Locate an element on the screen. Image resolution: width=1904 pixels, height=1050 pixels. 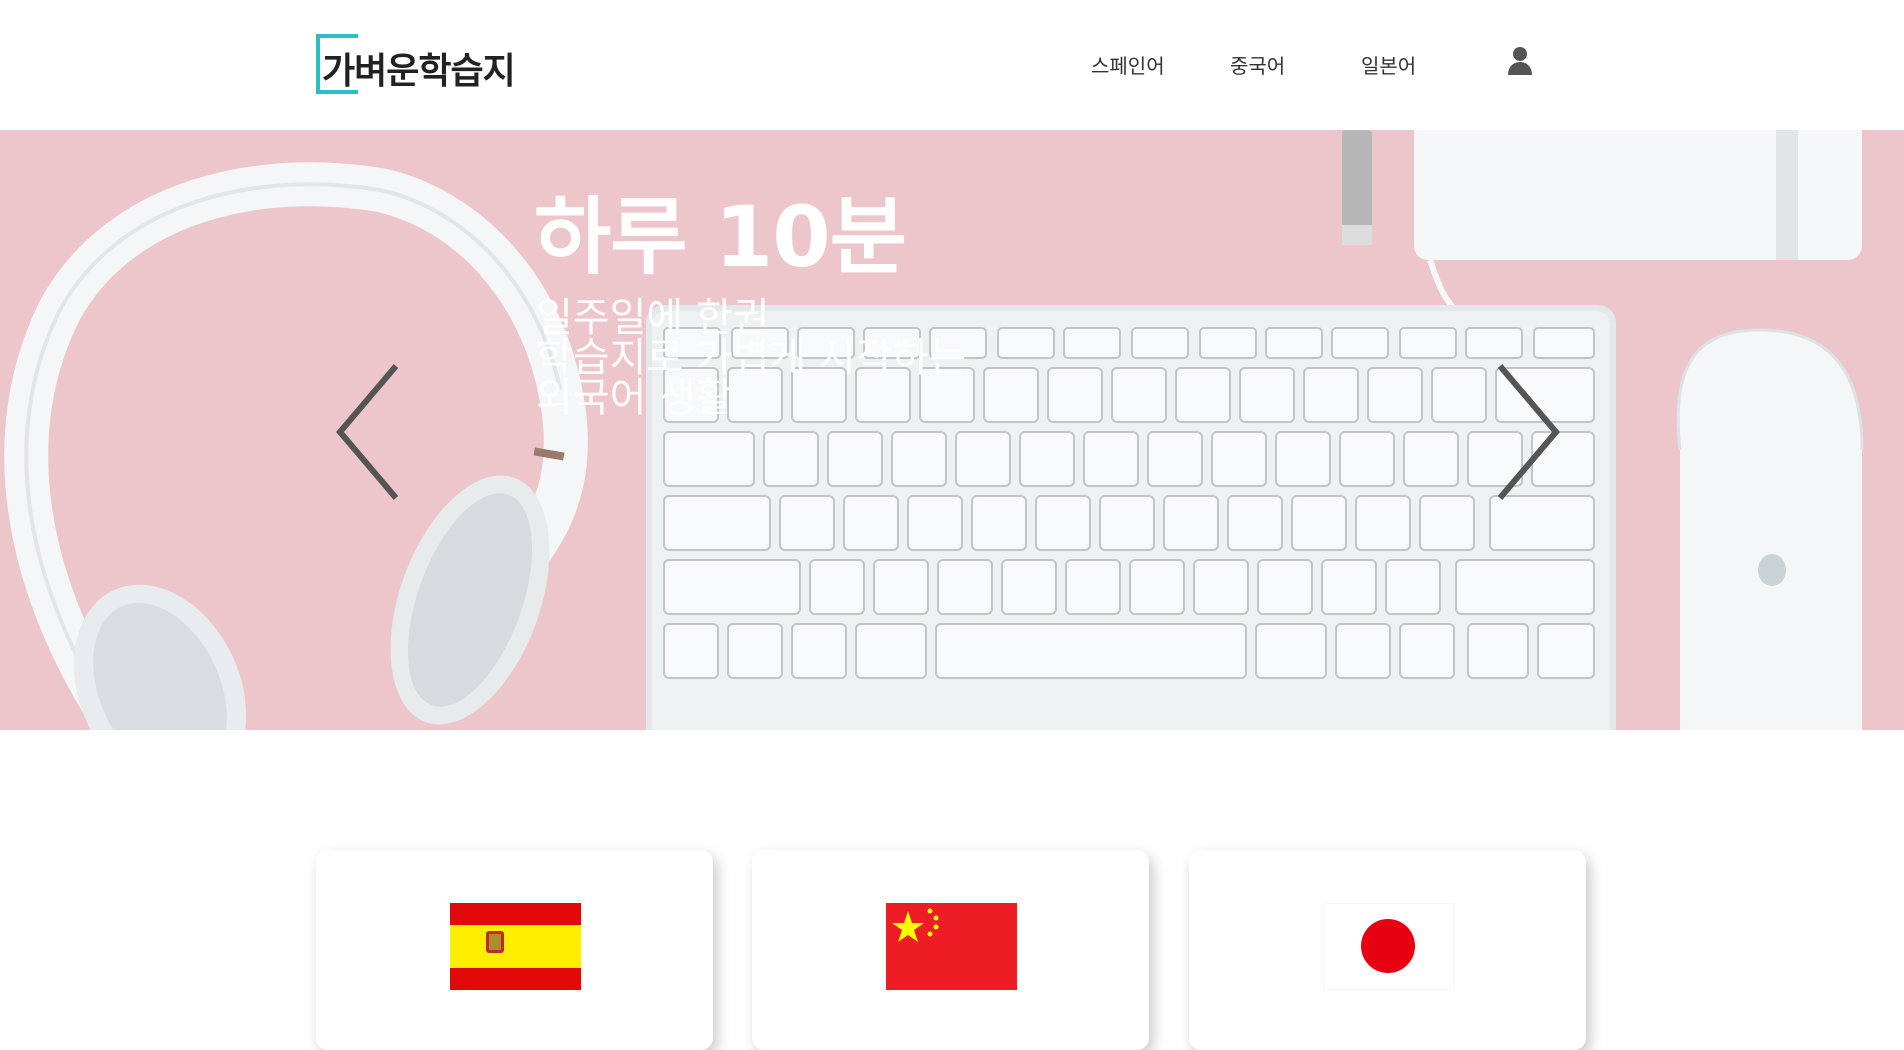
site-logo: 가벼운학습지 is located at coordinates (416, 65).